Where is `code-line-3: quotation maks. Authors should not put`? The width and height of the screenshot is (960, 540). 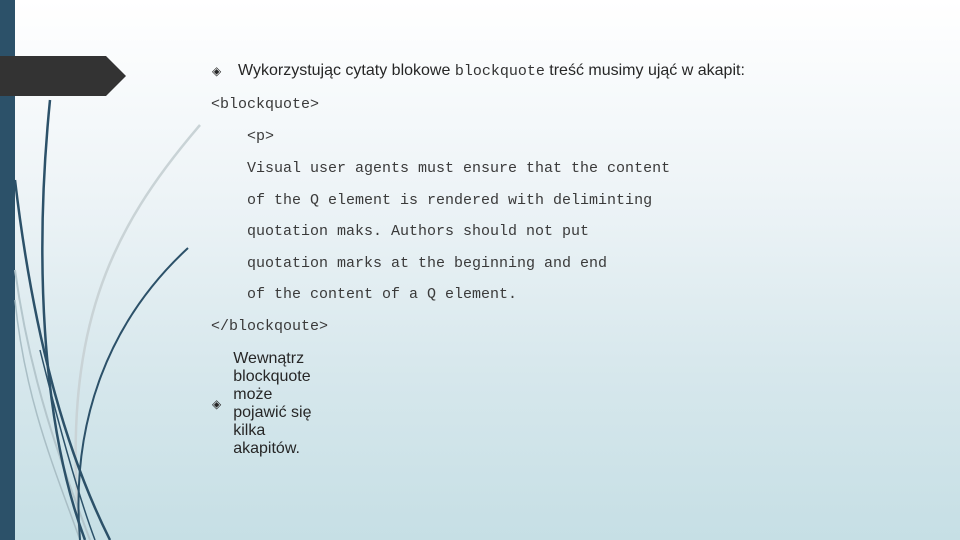 code-line-3: quotation maks. Authors should not put is located at coordinates (418, 231).